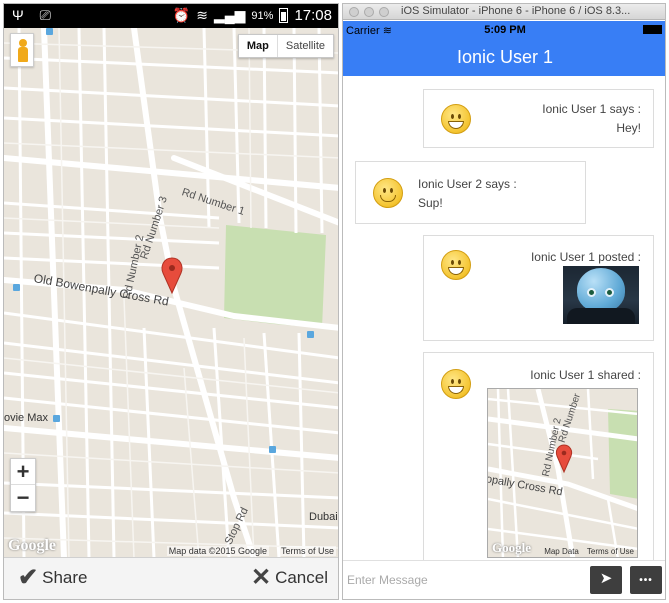 Image resolution: width=669 pixels, height=603 pixels. I want to click on more-options-button: •••, so click(646, 580).